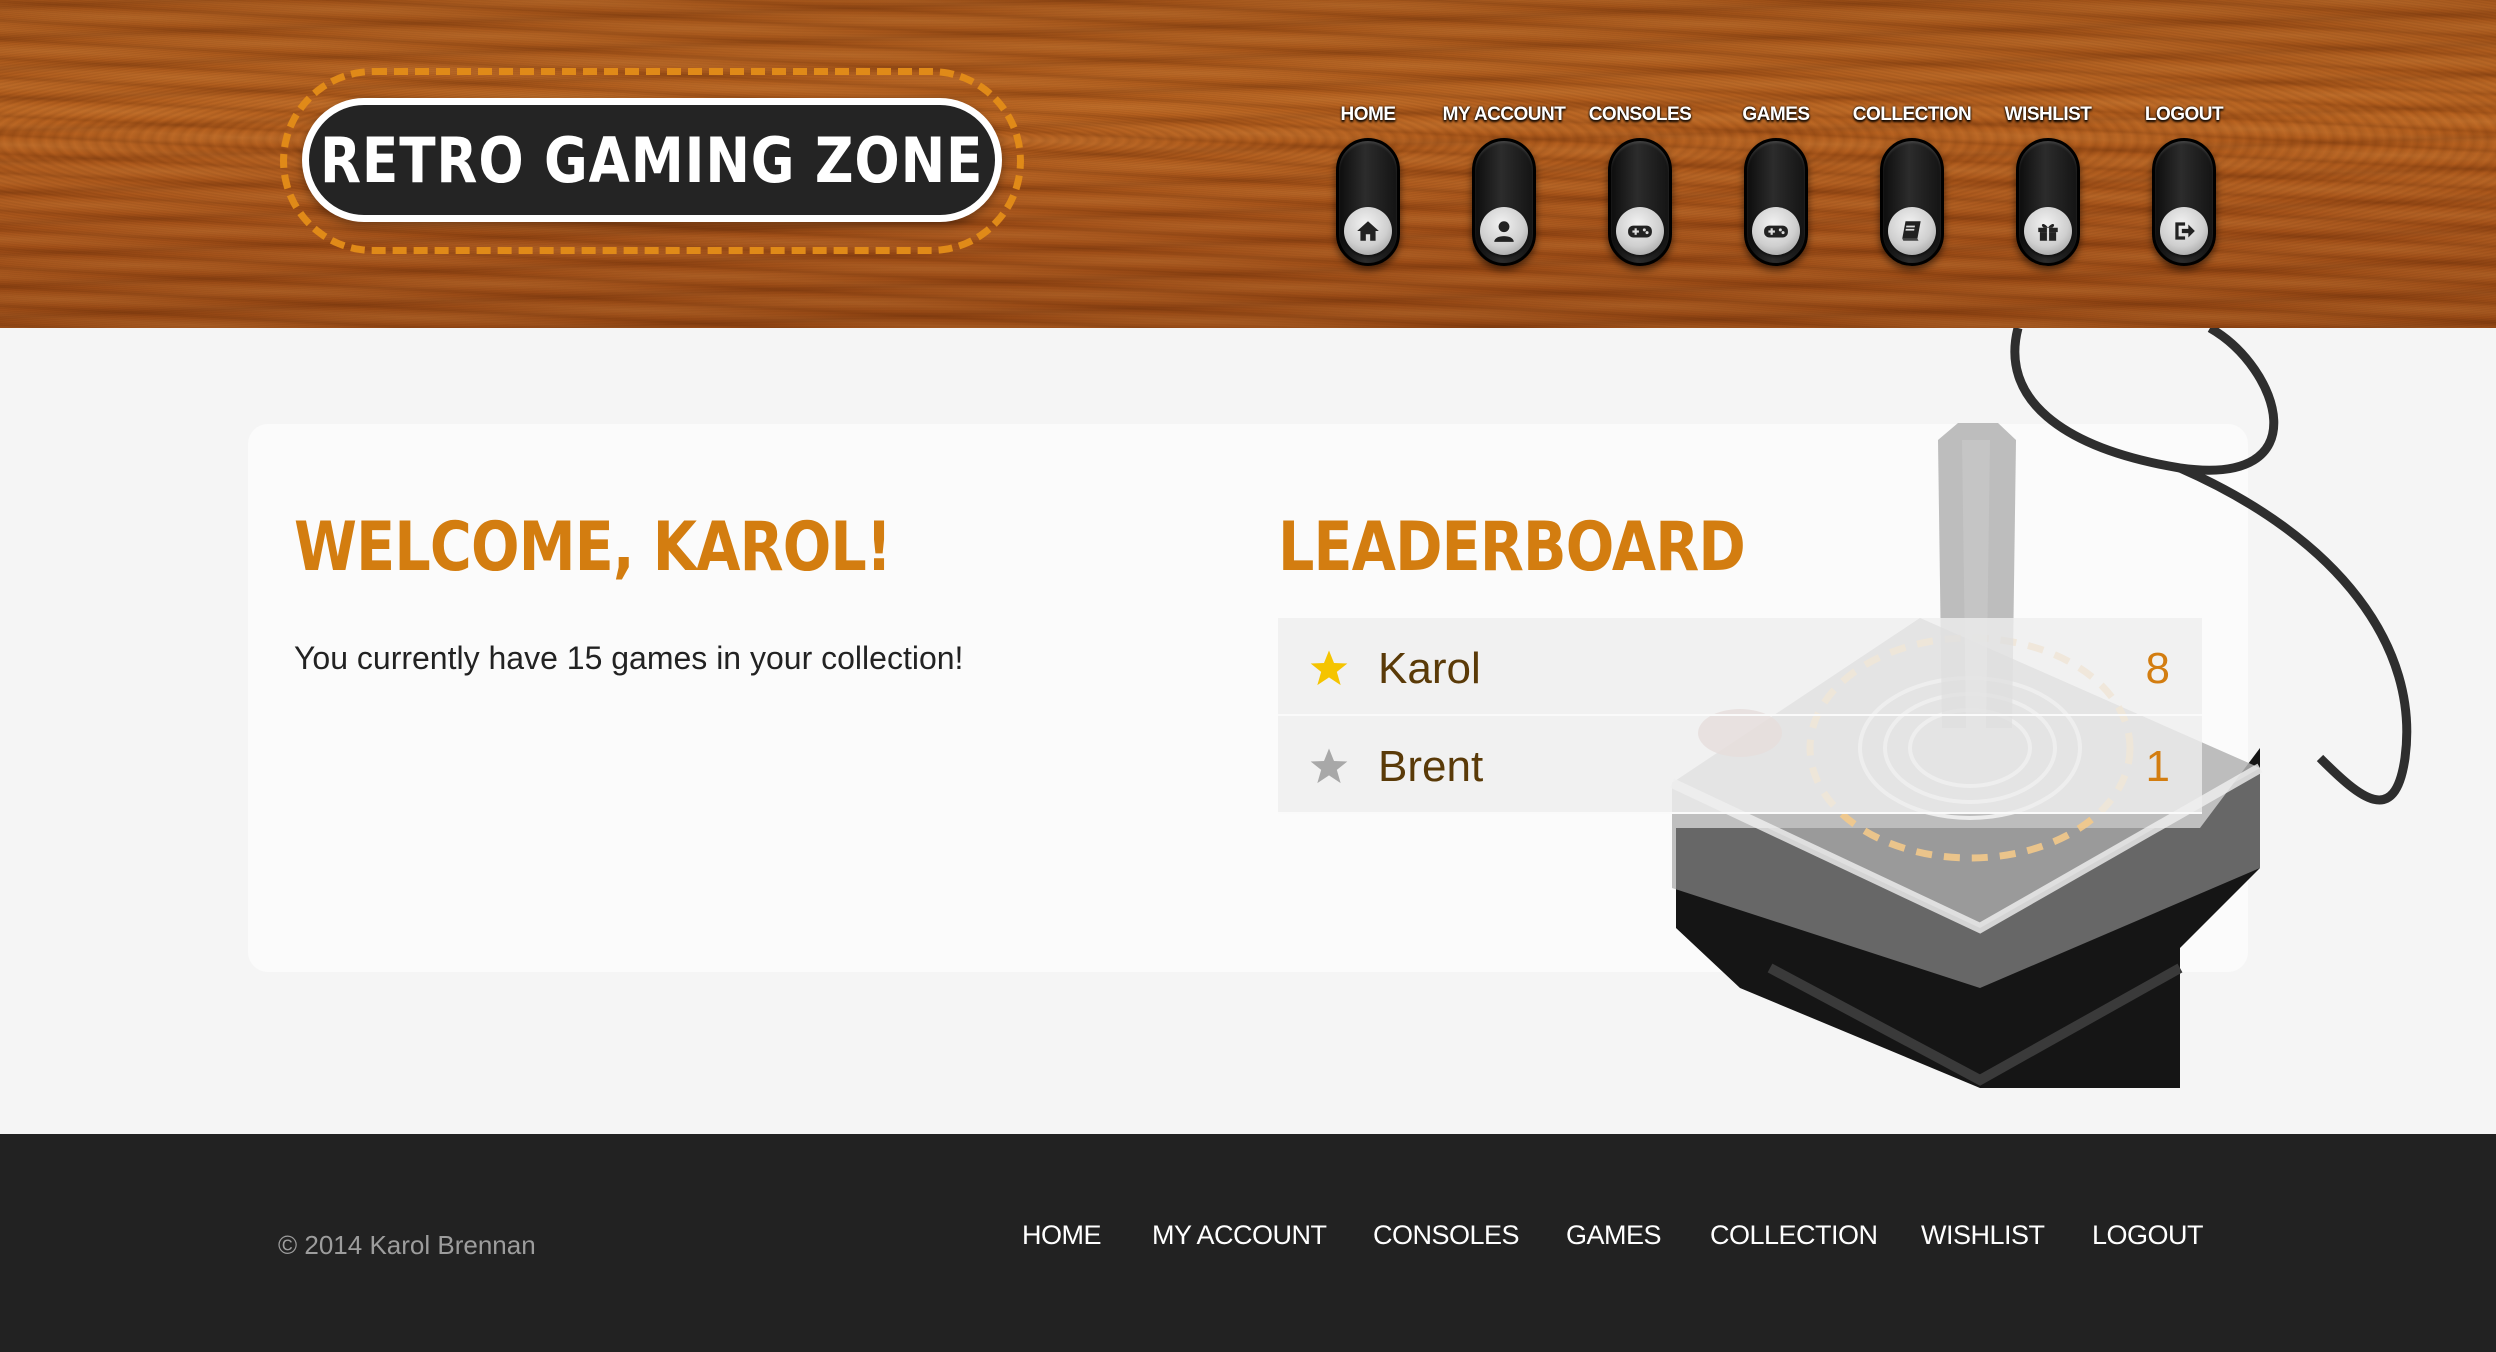 Image resolution: width=2496 pixels, height=1352 pixels. Describe the element at coordinates (1368, 231) in the screenshot. I see `home-icon` at that location.